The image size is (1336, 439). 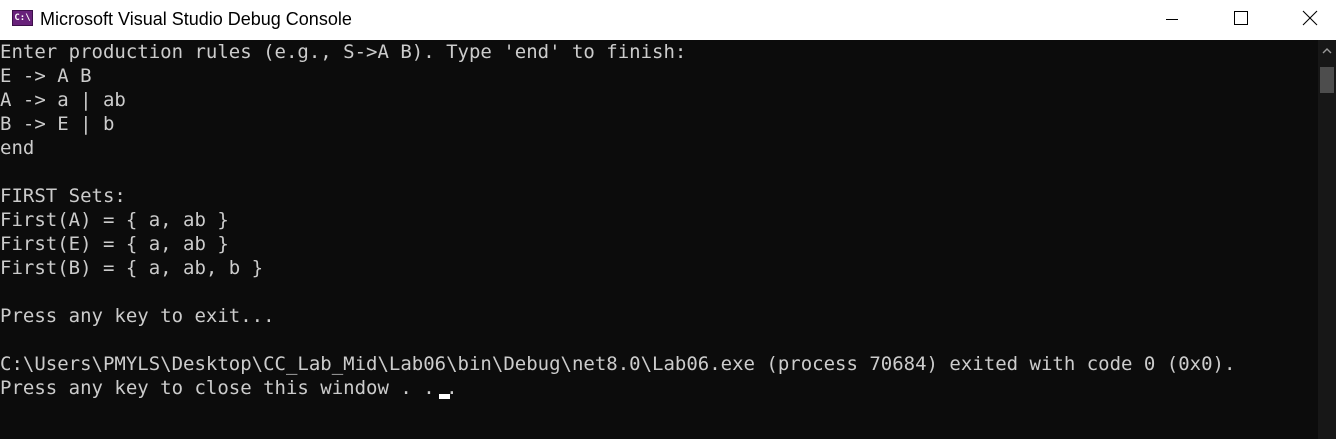 I want to click on console-line: Press any key to close this window . . ., so click(x=229, y=388).